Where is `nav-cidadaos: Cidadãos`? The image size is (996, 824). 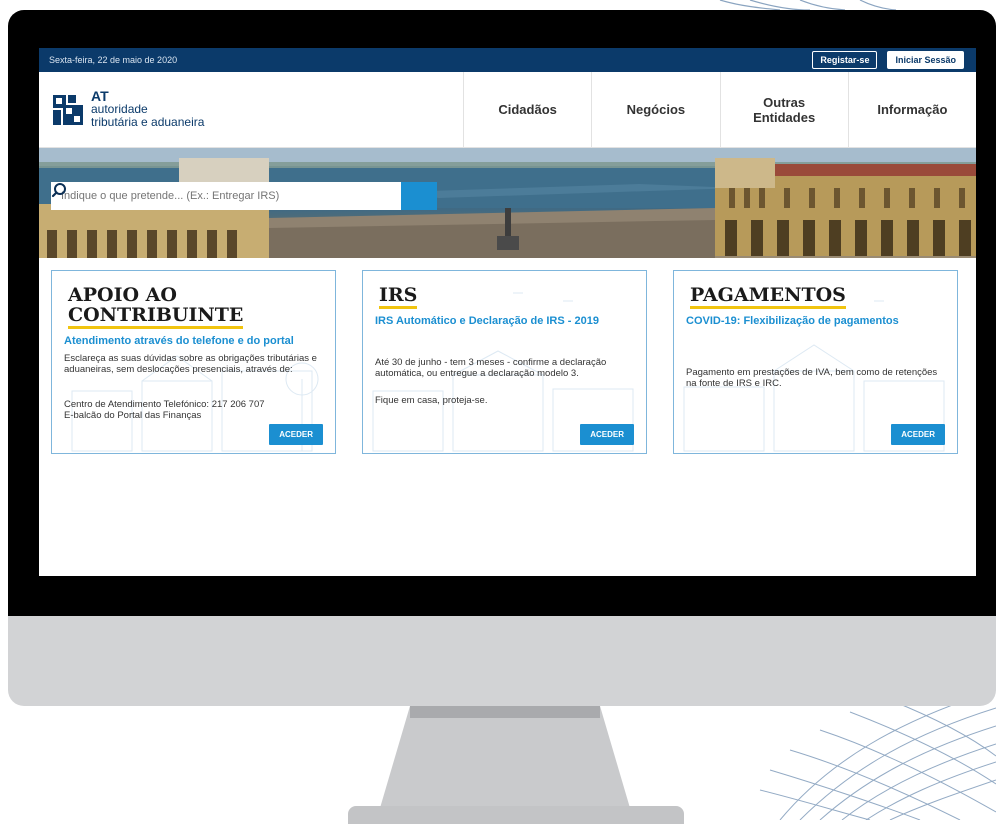 nav-cidadaos: Cidadãos is located at coordinates (527, 109).